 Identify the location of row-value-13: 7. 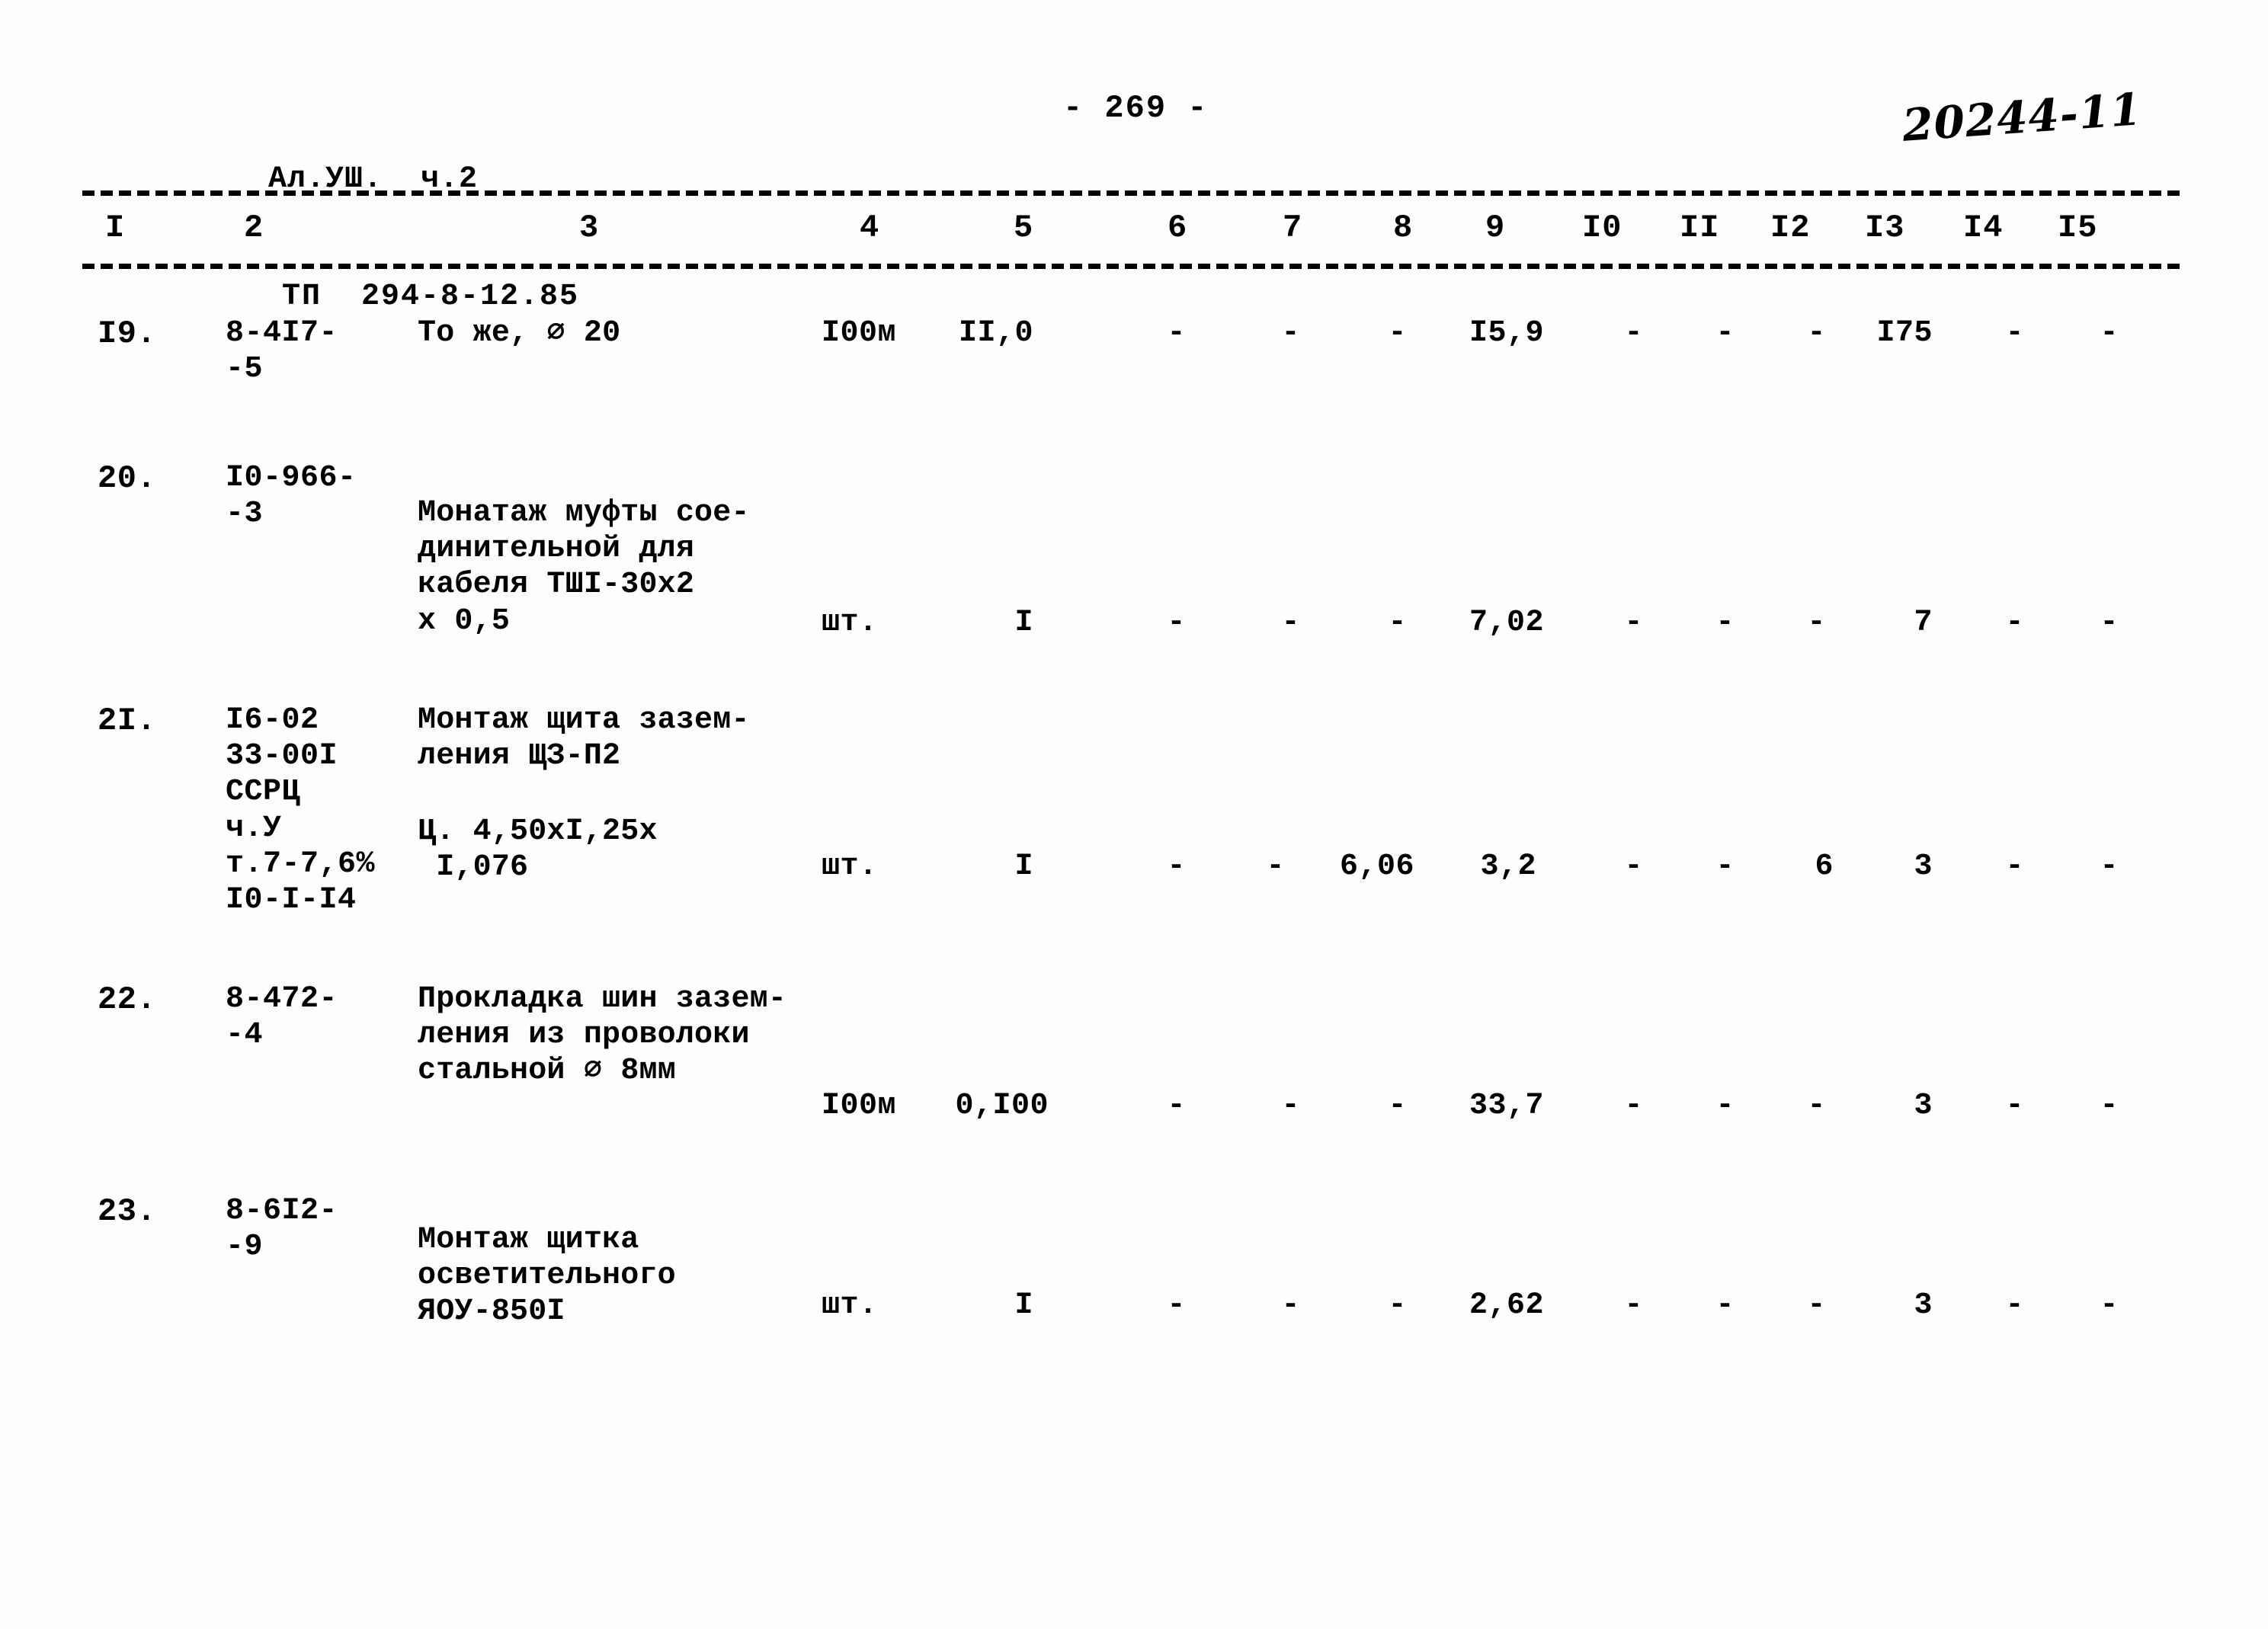
(1923, 623).